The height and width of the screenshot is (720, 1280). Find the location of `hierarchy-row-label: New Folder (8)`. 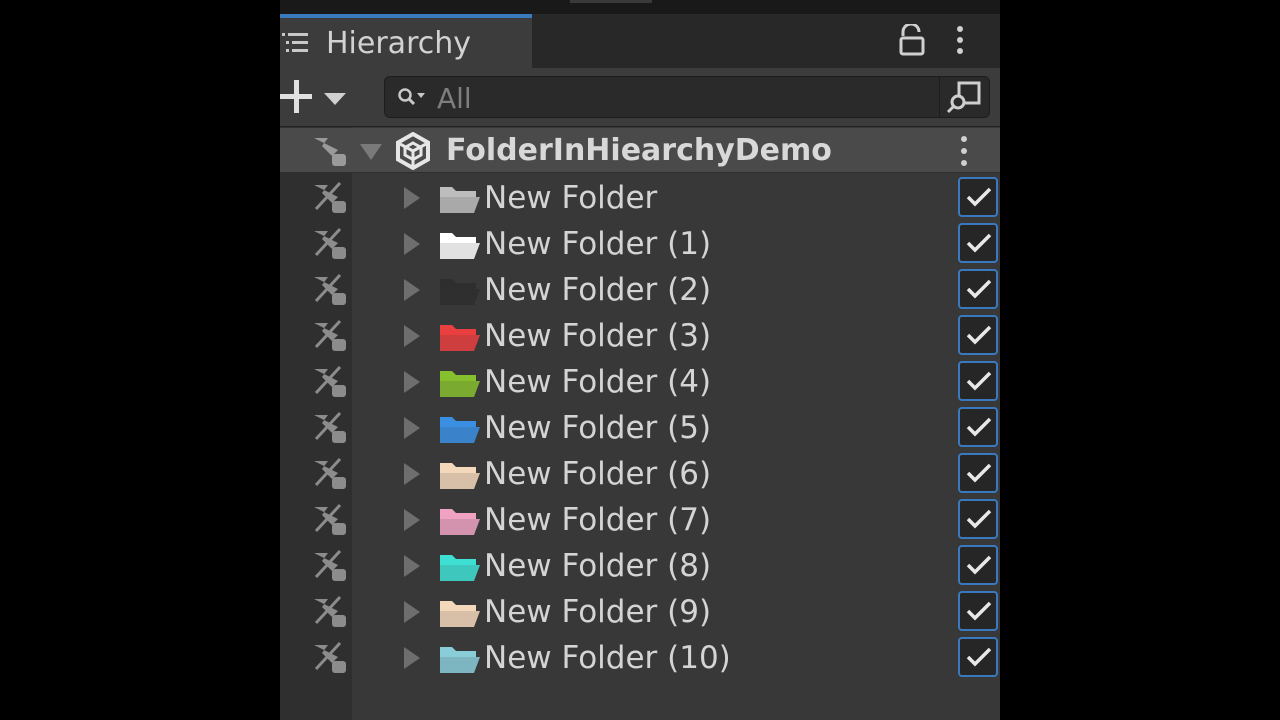

hierarchy-row-label: New Folder (8) is located at coordinates (598, 566).